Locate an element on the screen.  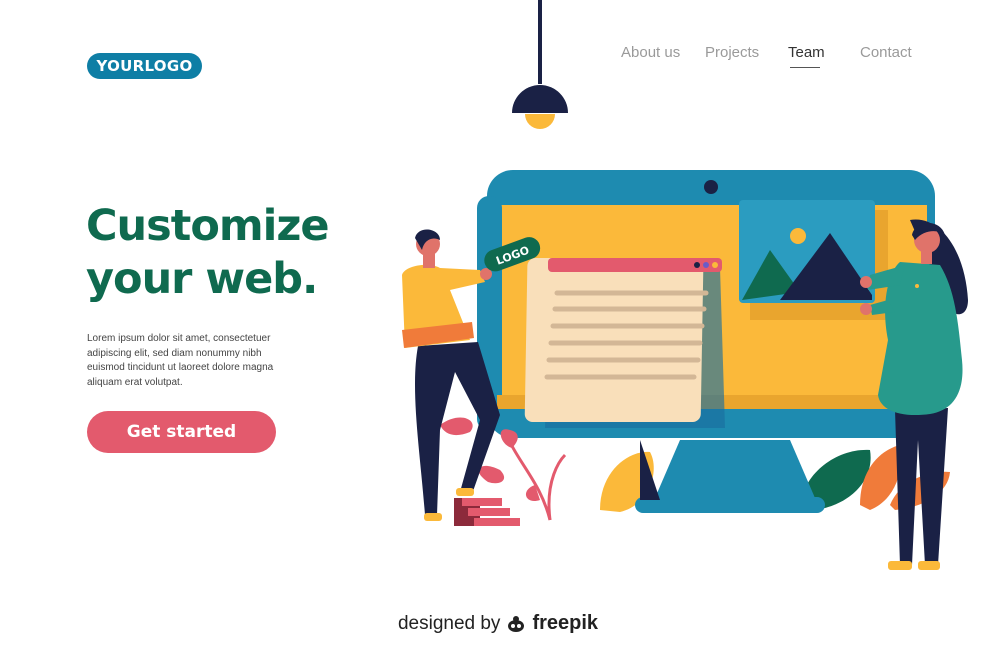
footer-credit: designed by freepik is located at coordinates (498, 623).